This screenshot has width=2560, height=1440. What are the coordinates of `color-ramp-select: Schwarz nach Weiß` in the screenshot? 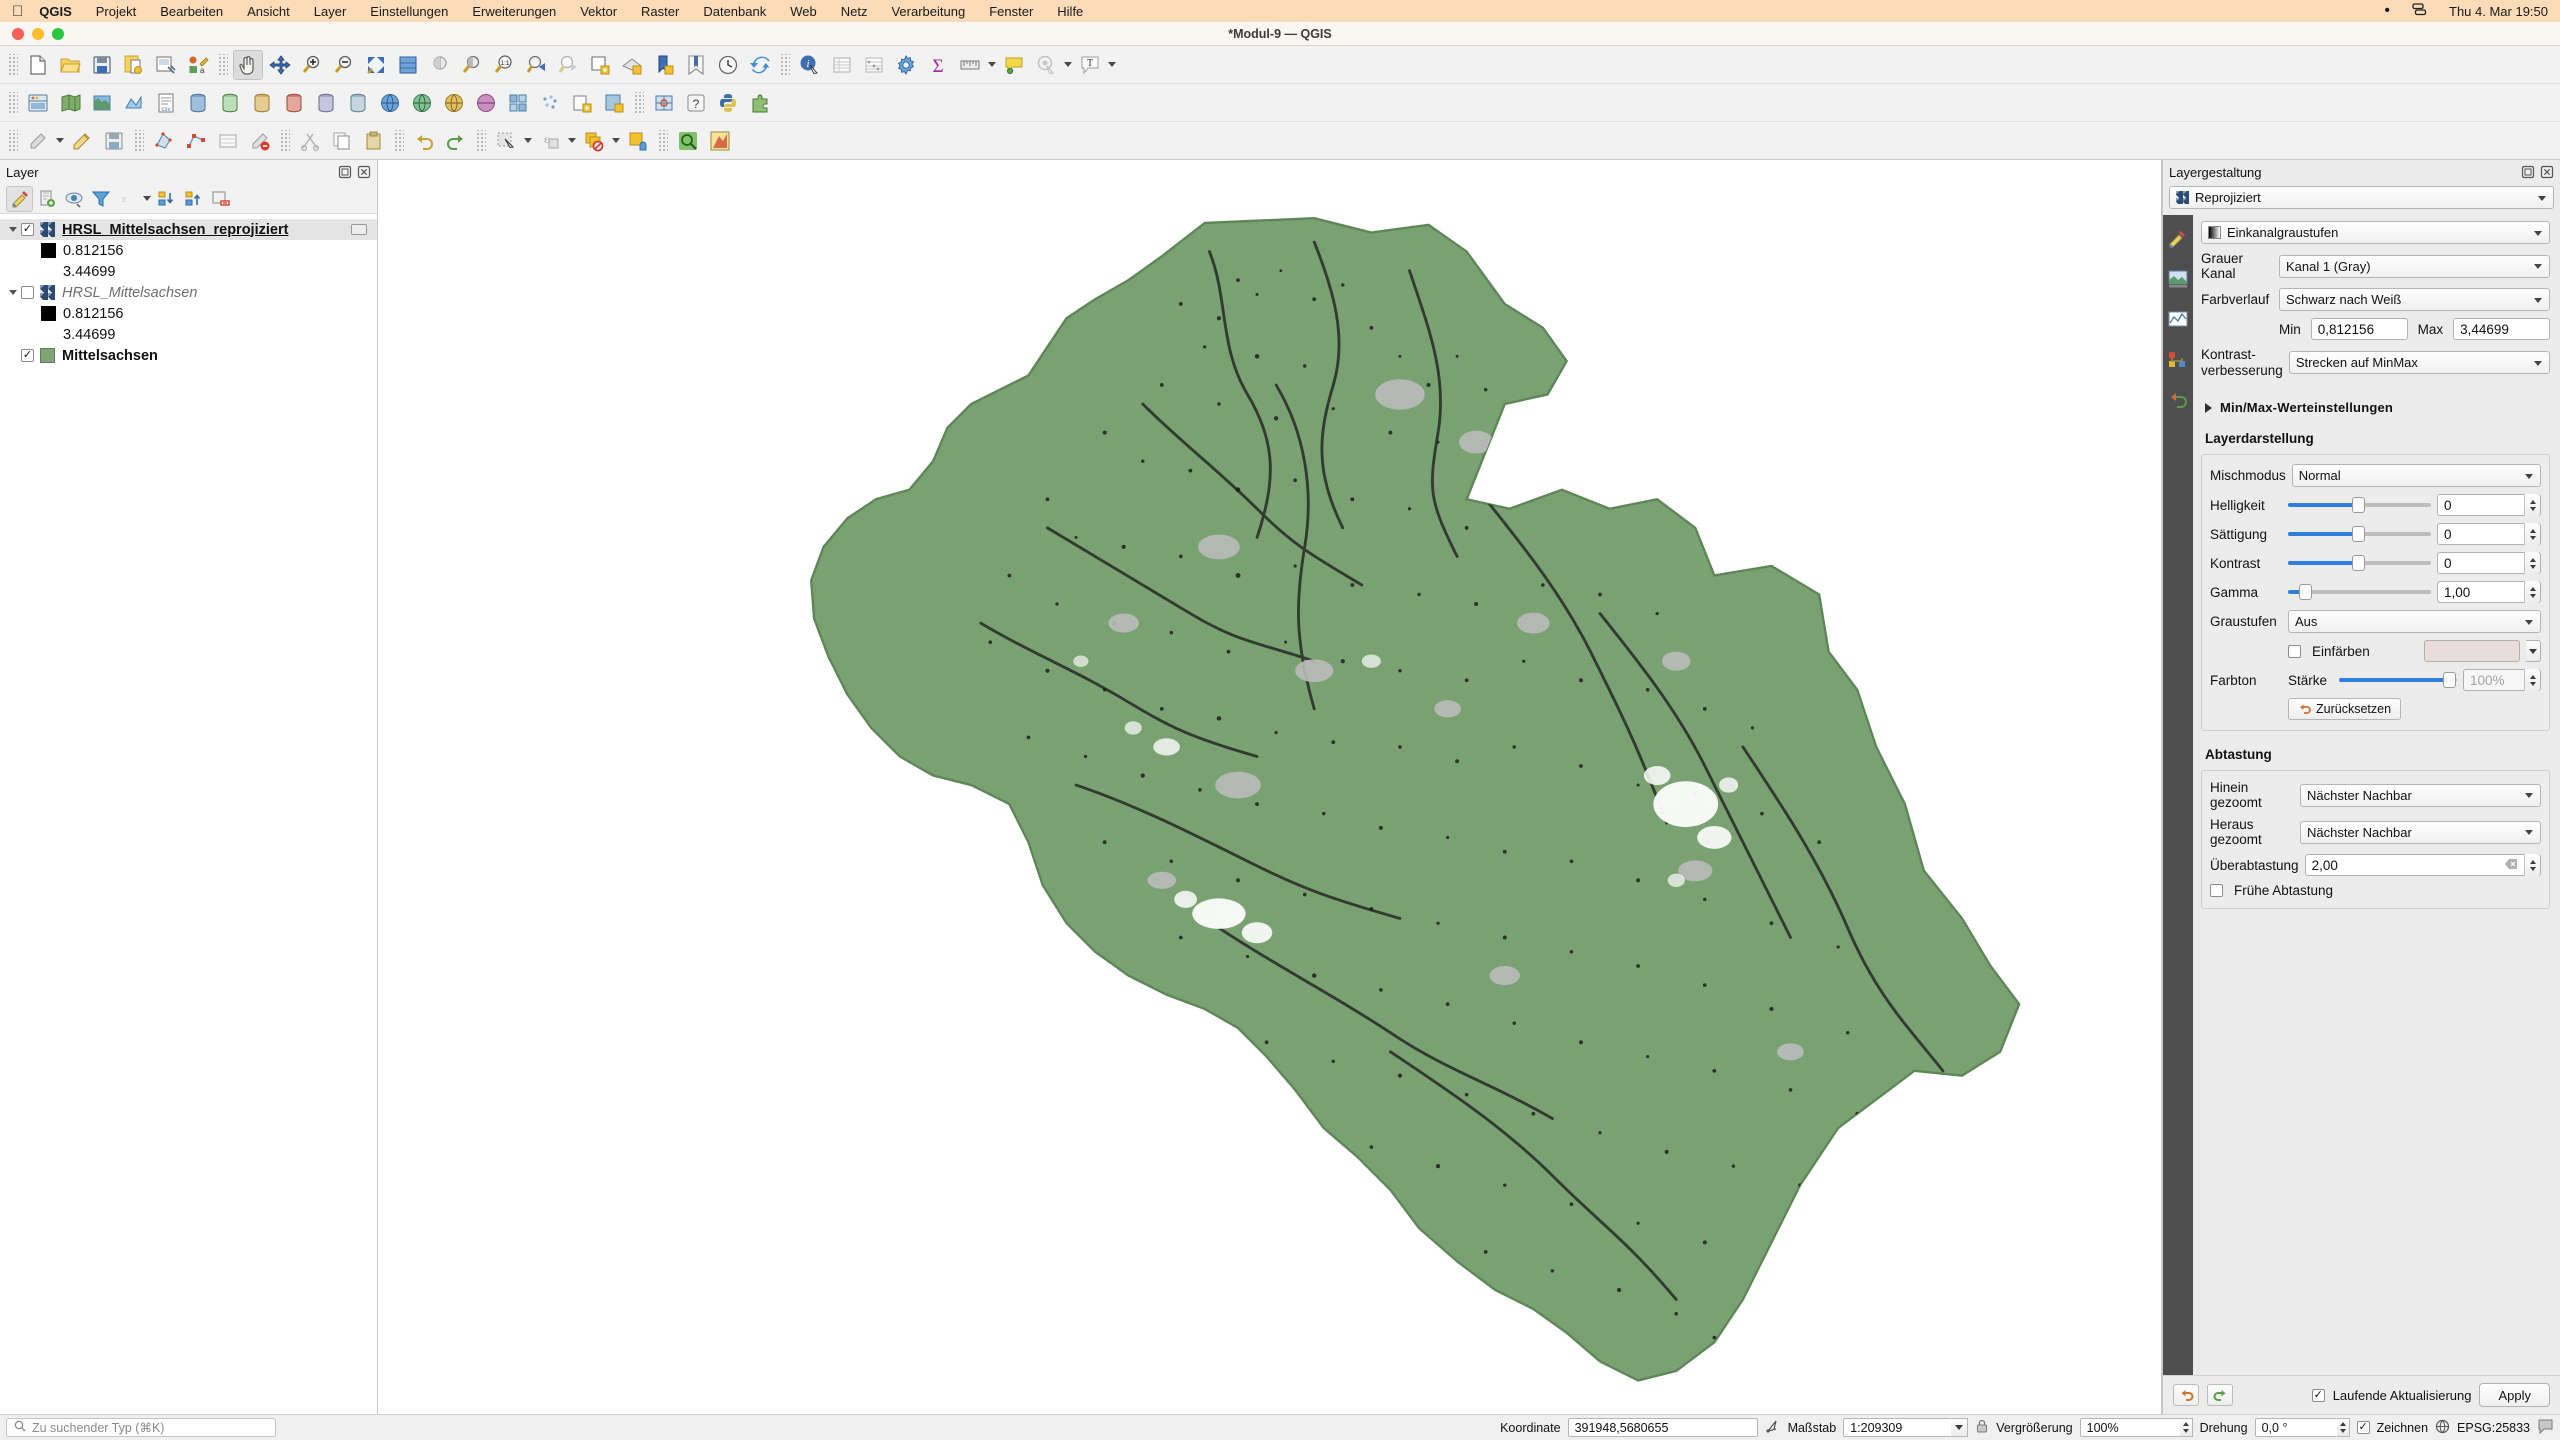 It's located at (2414, 299).